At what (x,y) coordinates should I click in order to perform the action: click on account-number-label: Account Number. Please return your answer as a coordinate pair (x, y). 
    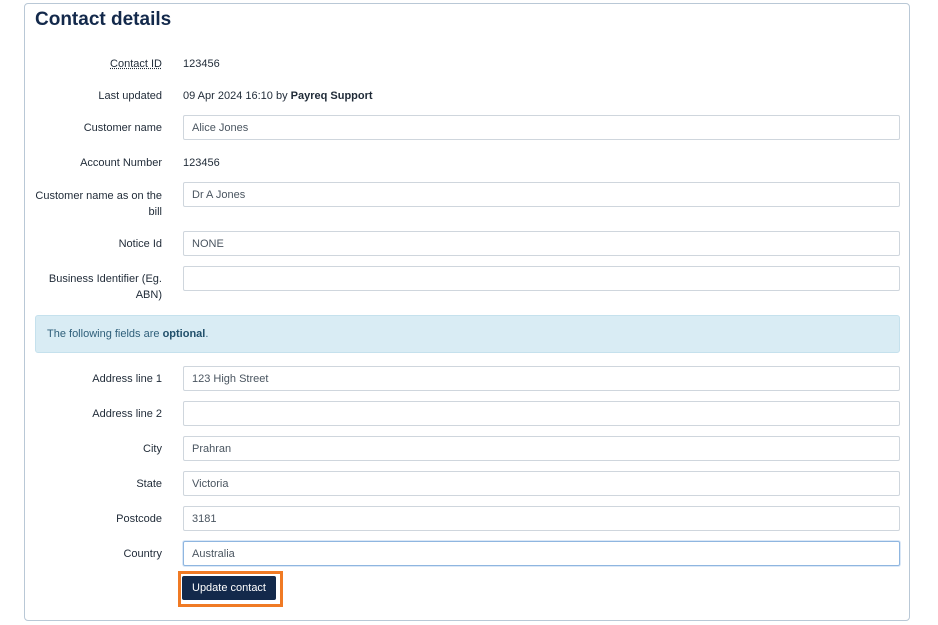
    Looking at the image, I should click on (121, 163).